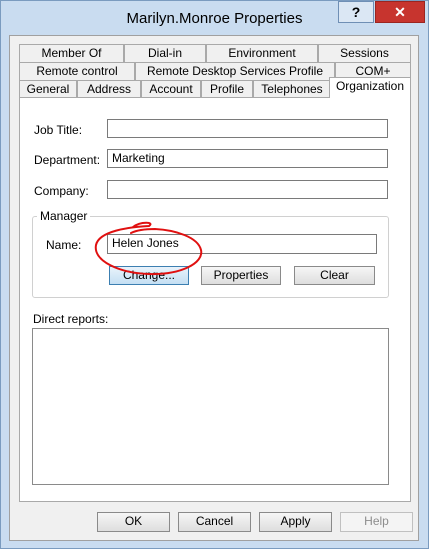 This screenshot has height=549, width=429. Describe the element at coordinates (64, 245) in the screenshot. I see `manager-name-label: Name:` at that location.